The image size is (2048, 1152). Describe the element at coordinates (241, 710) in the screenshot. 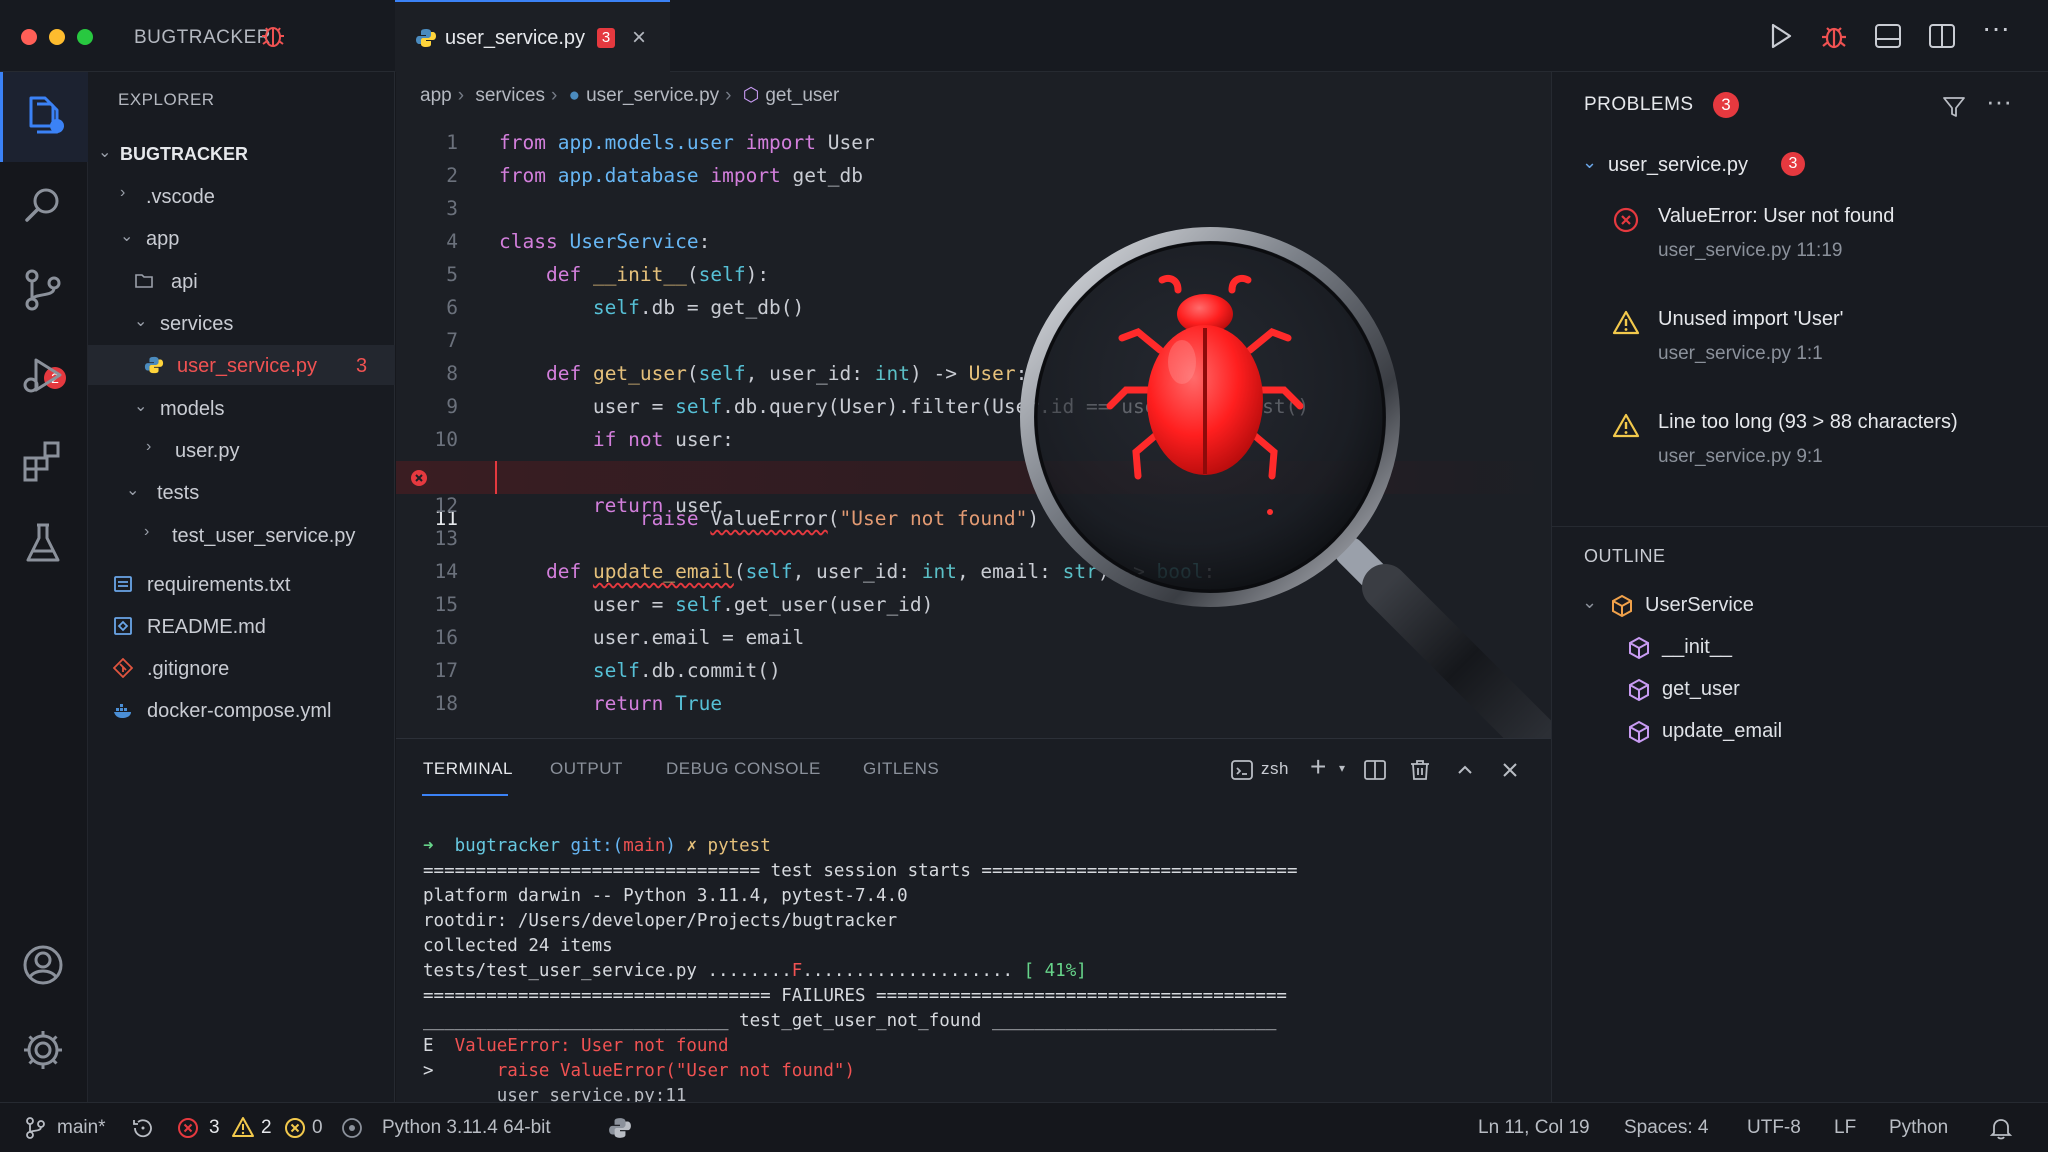

I see `tree-item-docker-compose: docker-compose.yml` at that location.